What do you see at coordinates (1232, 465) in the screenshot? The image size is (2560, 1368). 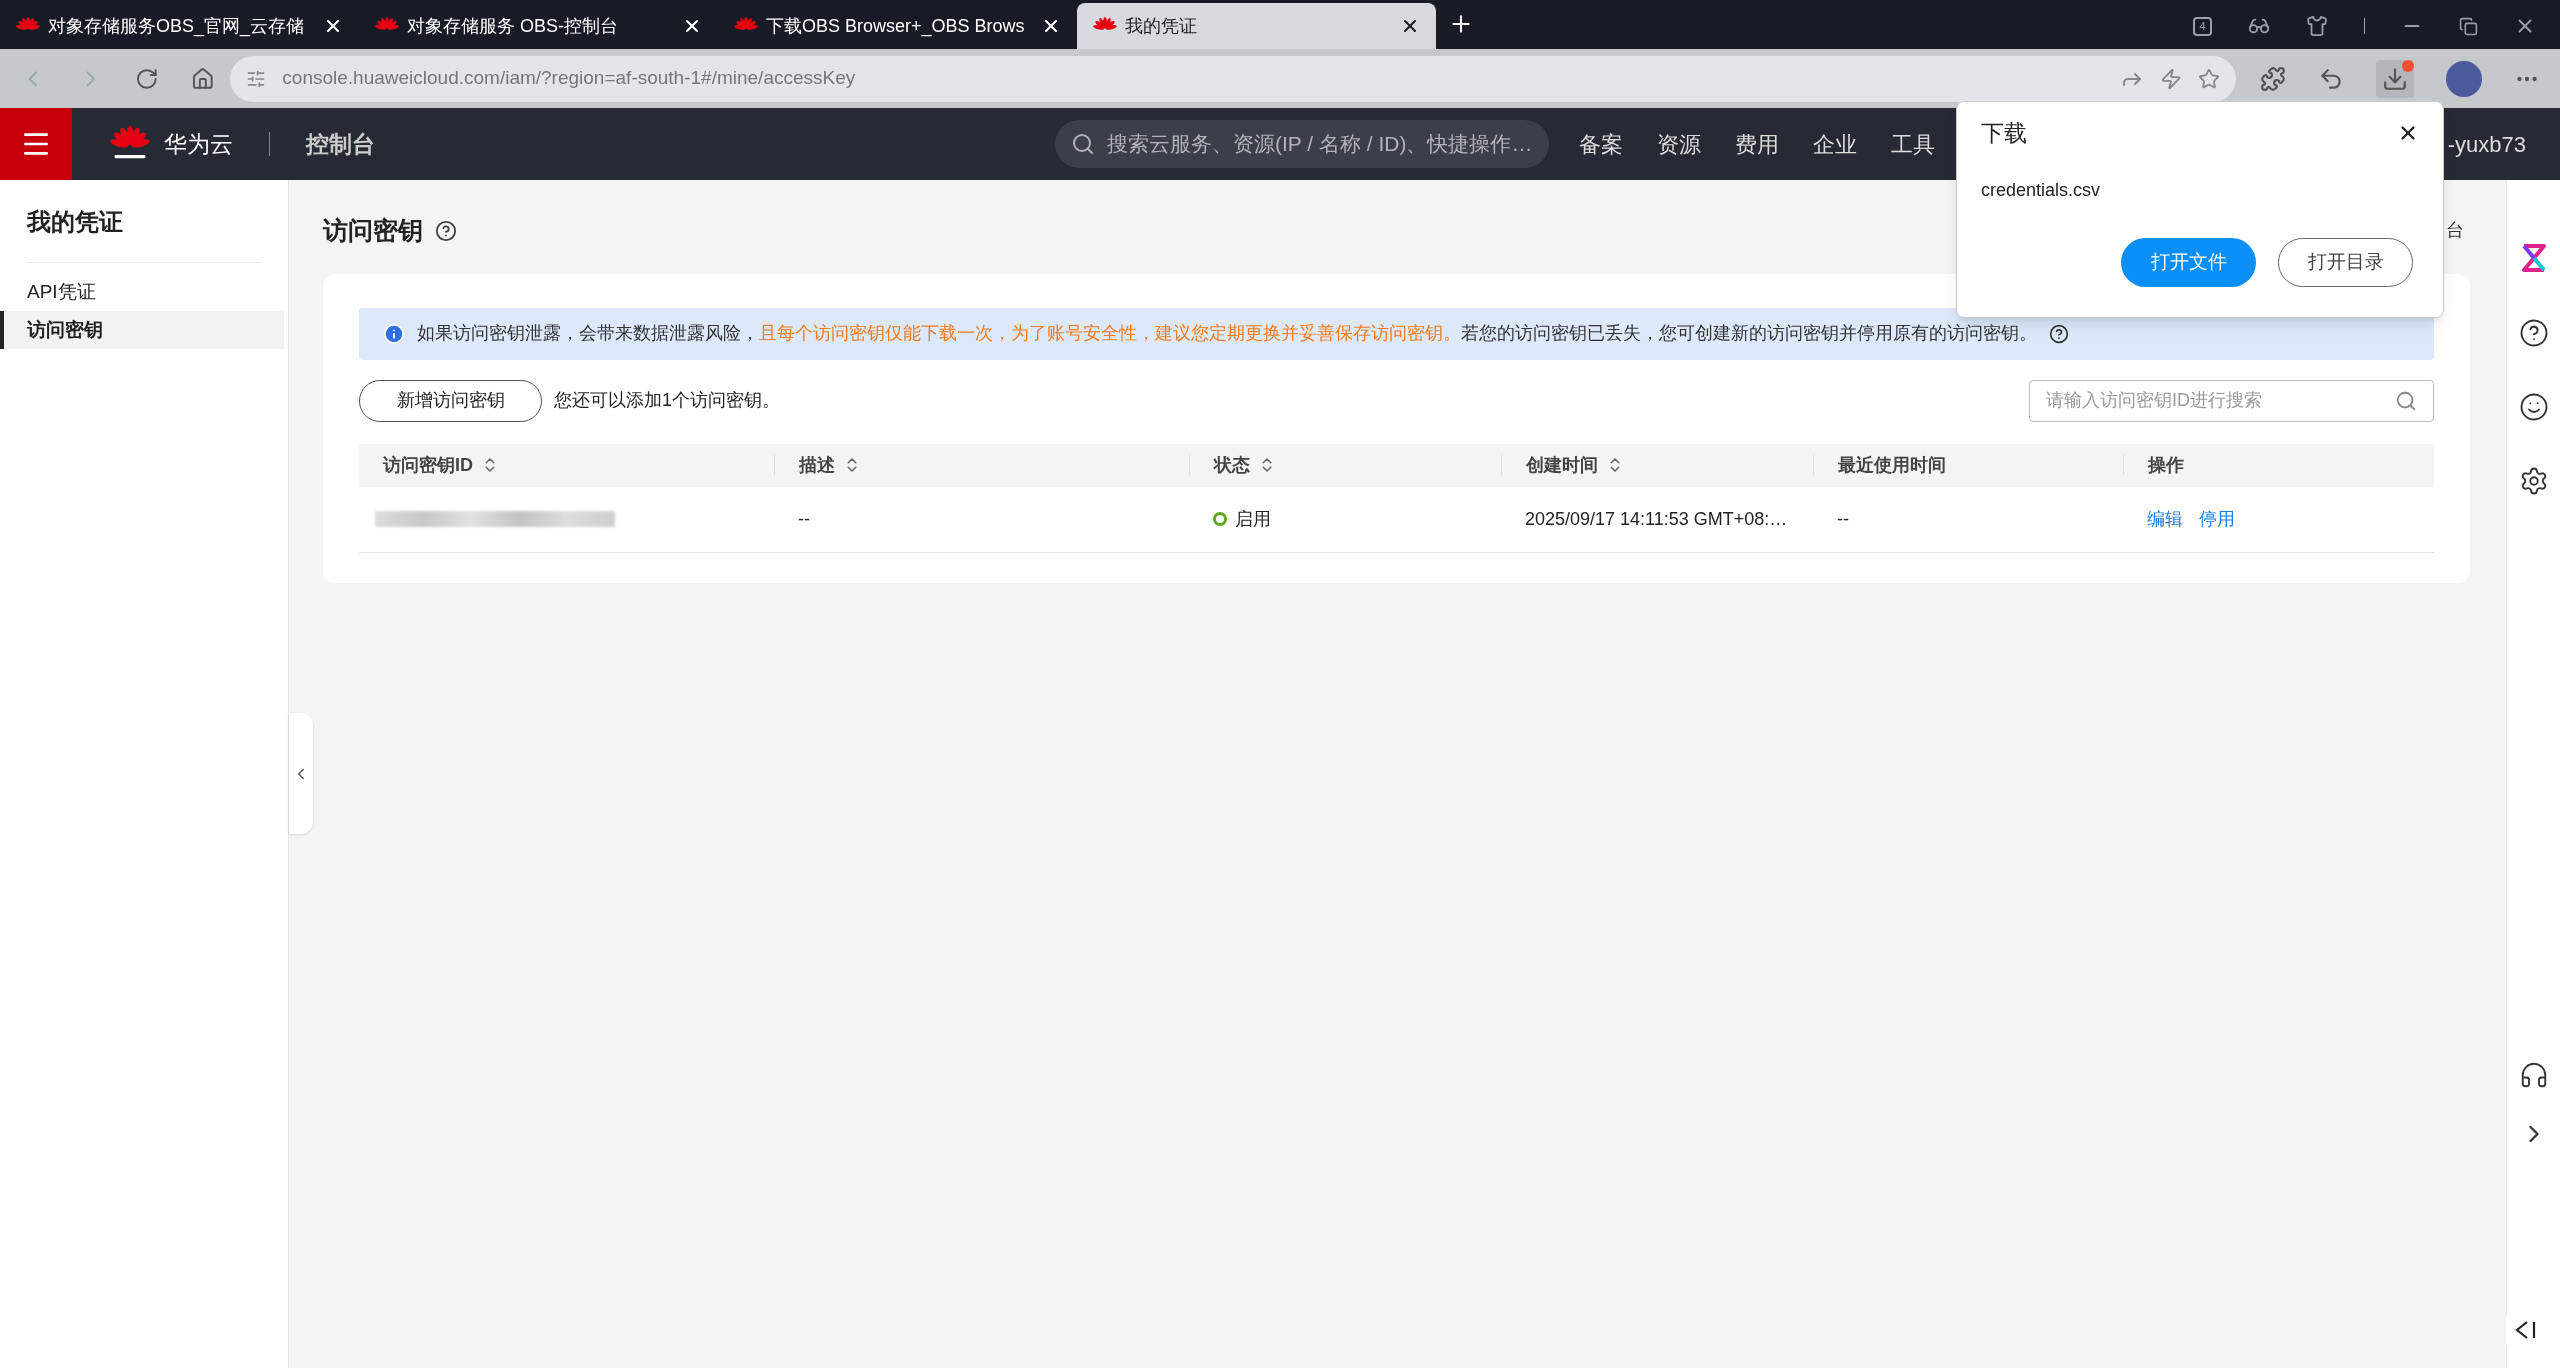 I see `column-header: 状态` at bounding box center [1232, 465].